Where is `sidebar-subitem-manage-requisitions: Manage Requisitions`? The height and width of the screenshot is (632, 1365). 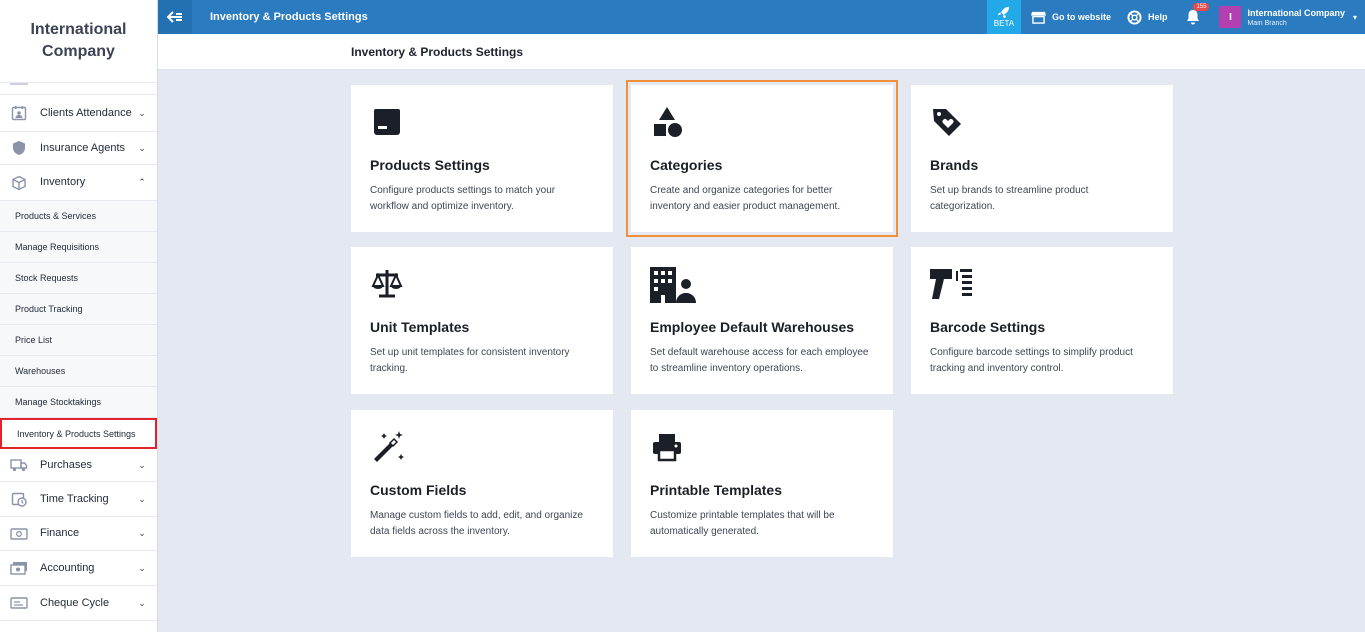 sidebar-subitem-manage-requisitions: Manage Requisitions is located at coordinates (78, 247).